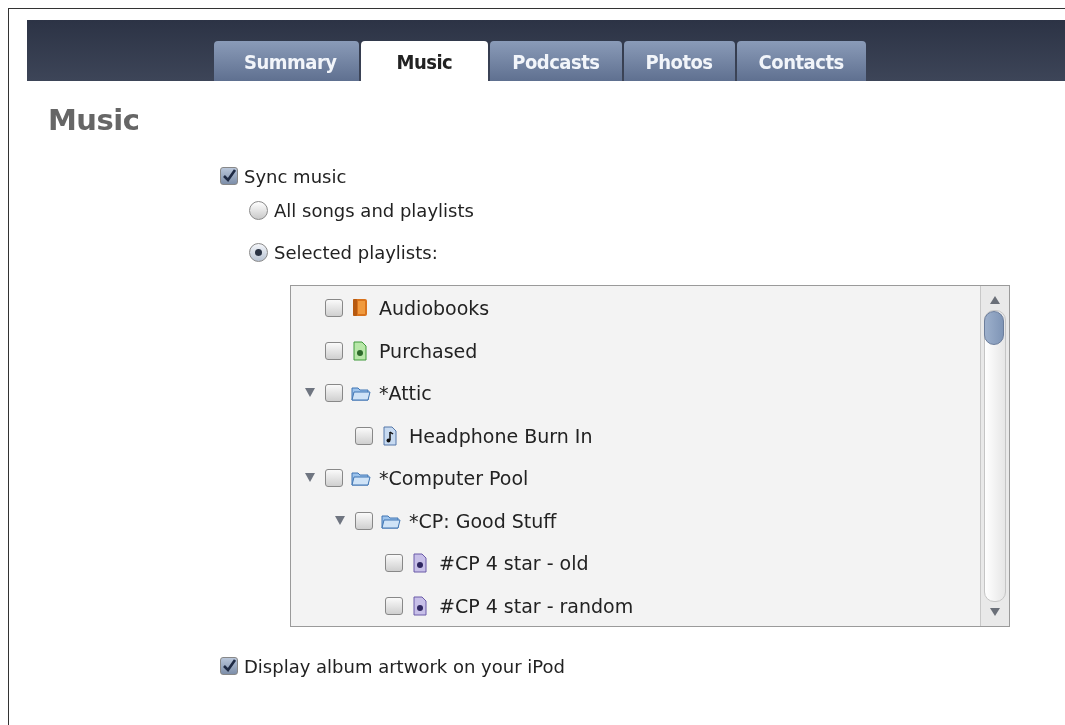  Describe the element at coordinates (483, 520) in the screenshot. I see `playlist-name: *CP: Good Stuff` at that location.